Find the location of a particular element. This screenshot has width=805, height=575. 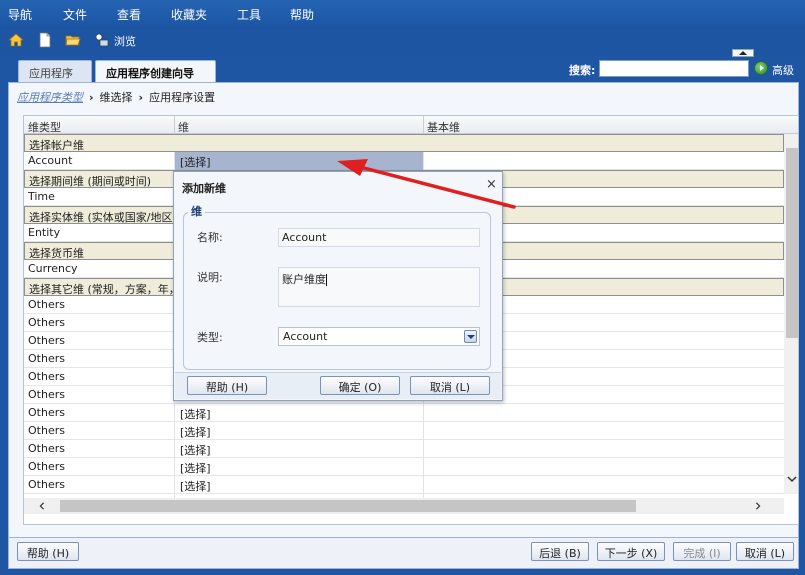

description-label: 说明: is located at coordinates (210, 277).